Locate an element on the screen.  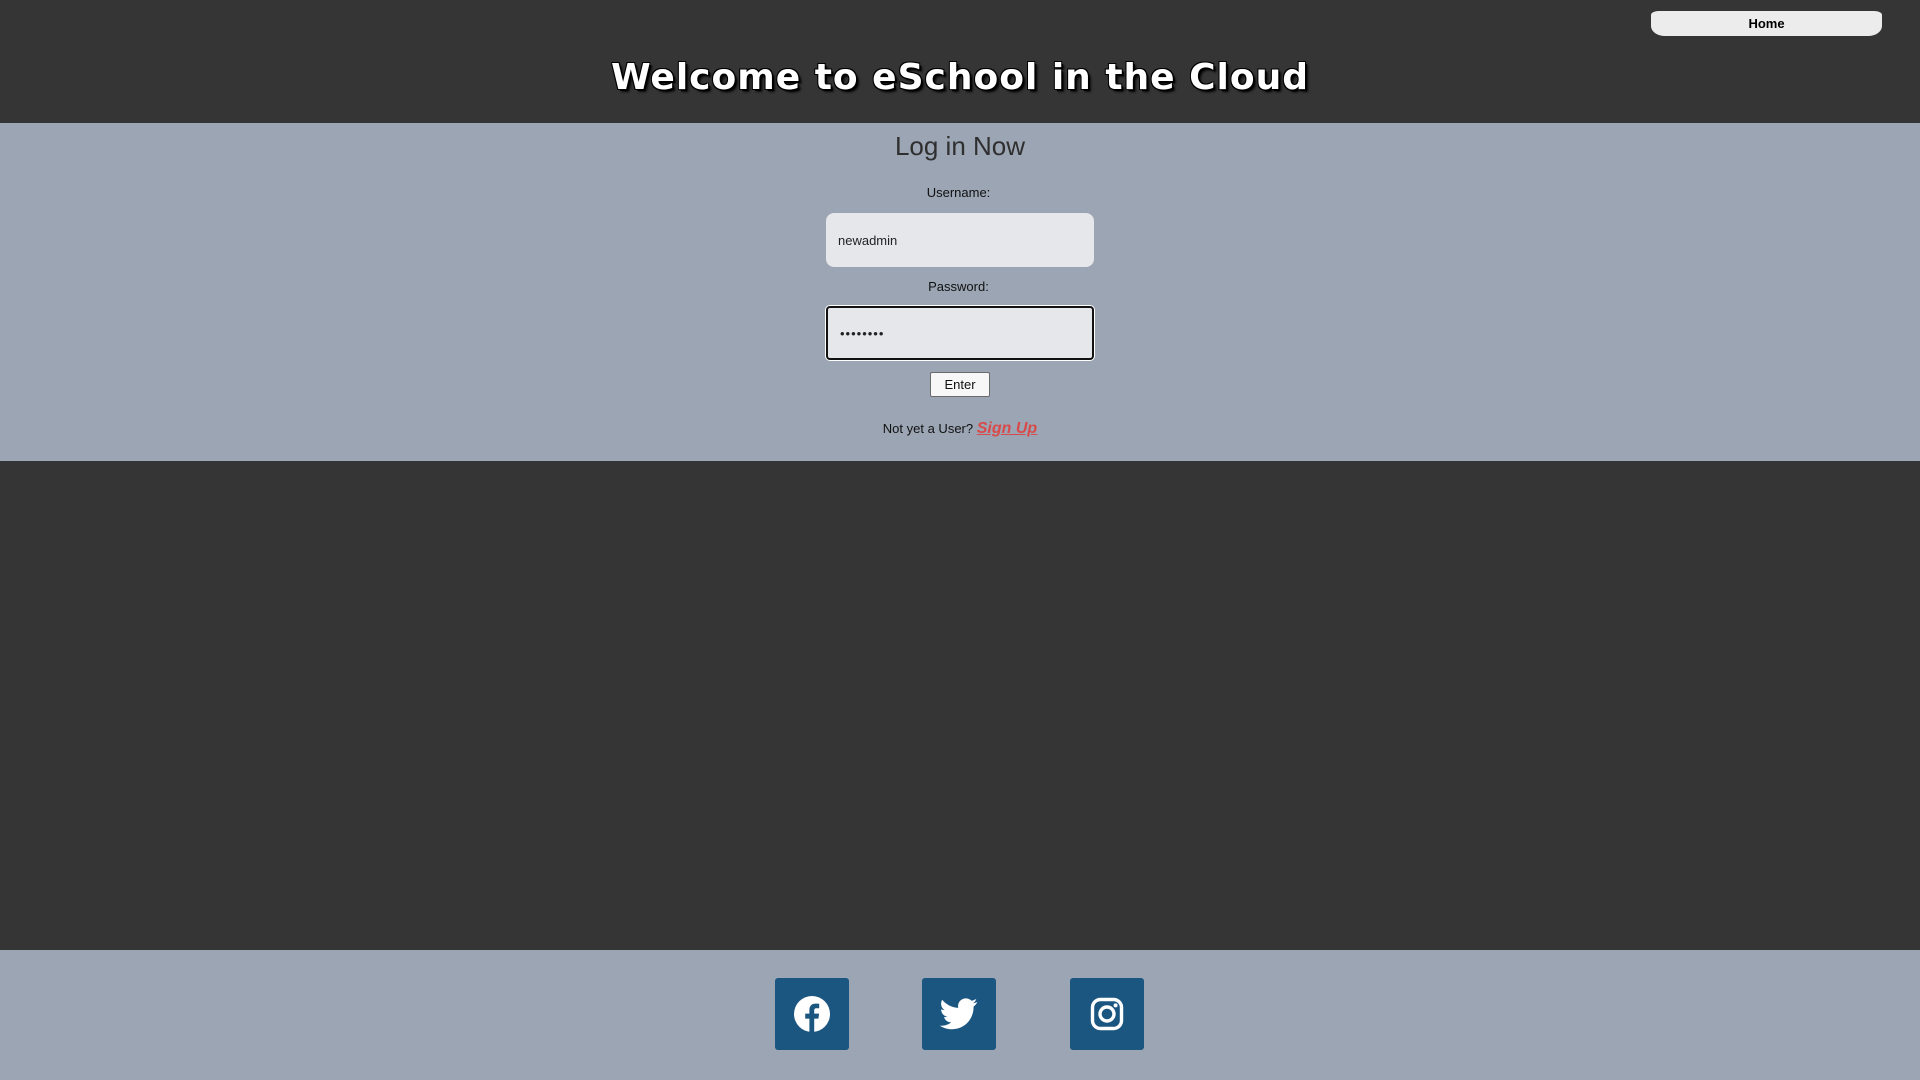
twitter-button is located at coordinates (959, 1014).